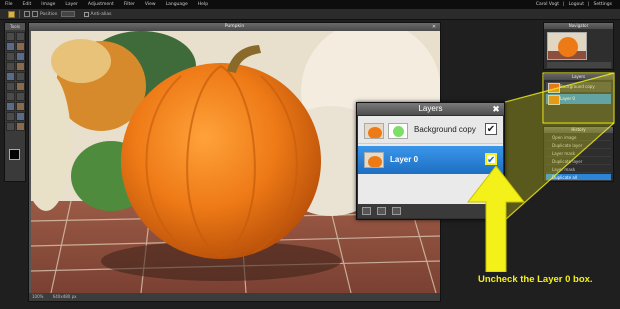 Image resolution: width=620 pixels, height=309 pixels. What do you see at coordinates (71, 4) in the screenshot?
I see `menu-layer: Layer` at bounding box center [71, 4].